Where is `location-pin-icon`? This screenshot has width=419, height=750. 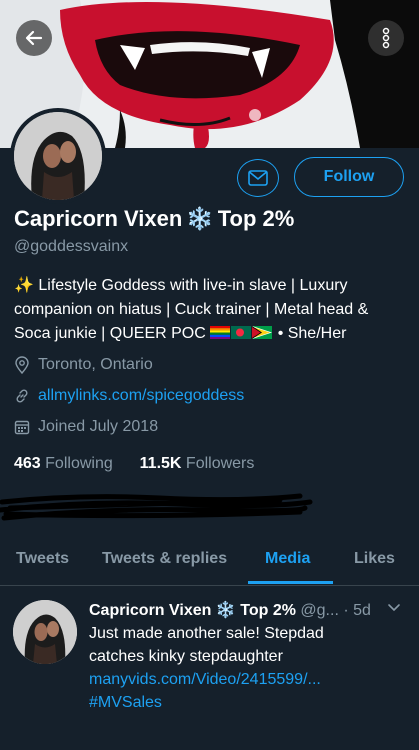 location-pin-icon is located at coordinates (22, 365).